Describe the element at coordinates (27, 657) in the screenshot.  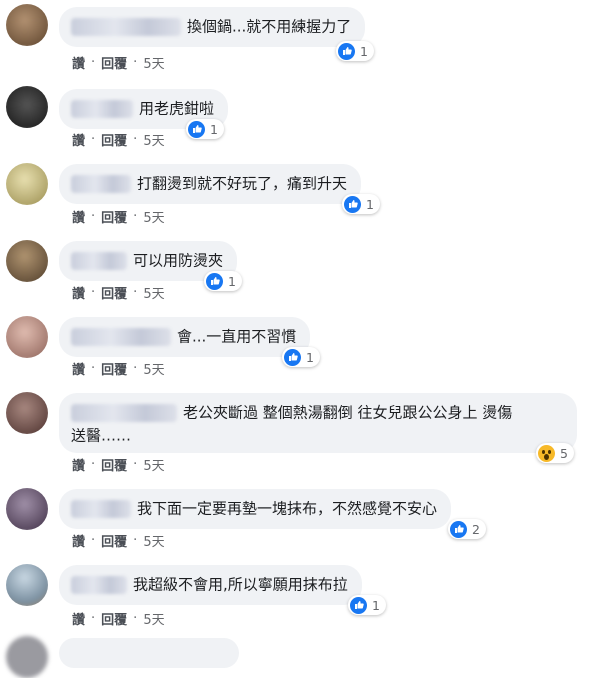
I see `next-comment-avatar` at that location.